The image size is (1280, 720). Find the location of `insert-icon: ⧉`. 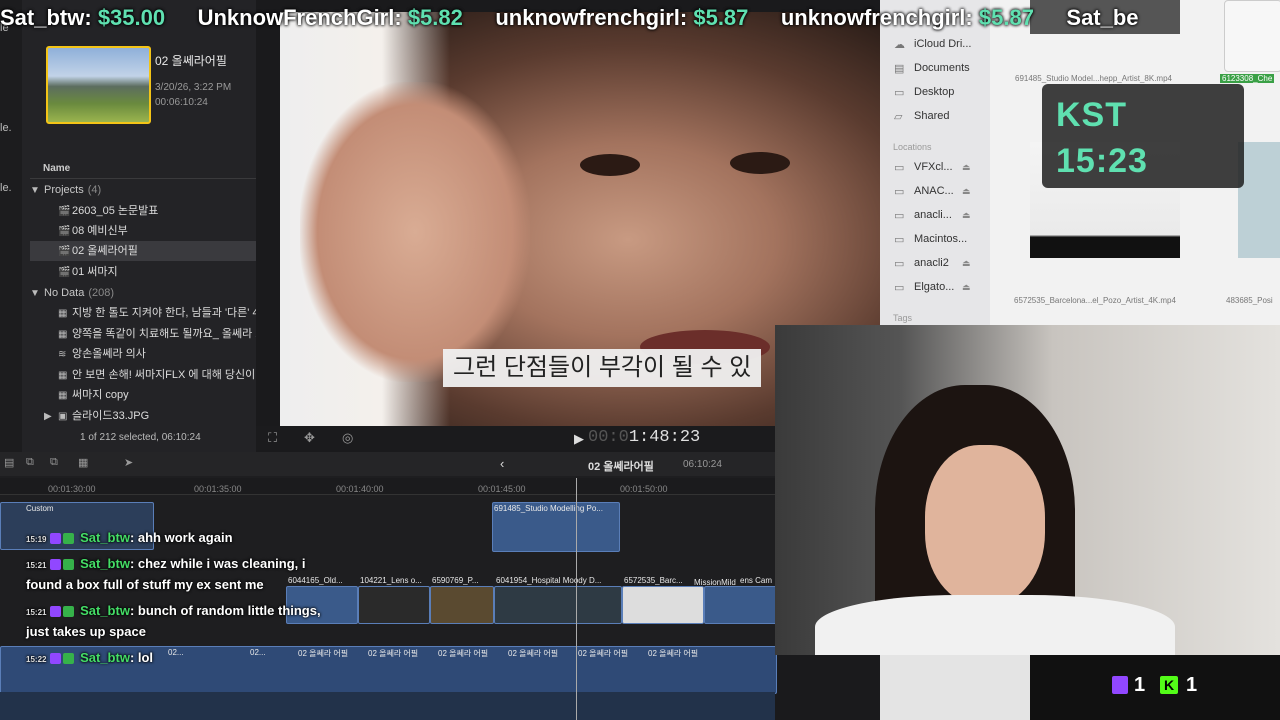

insert-icon: ⧉ is located at coordinates (54, 462).